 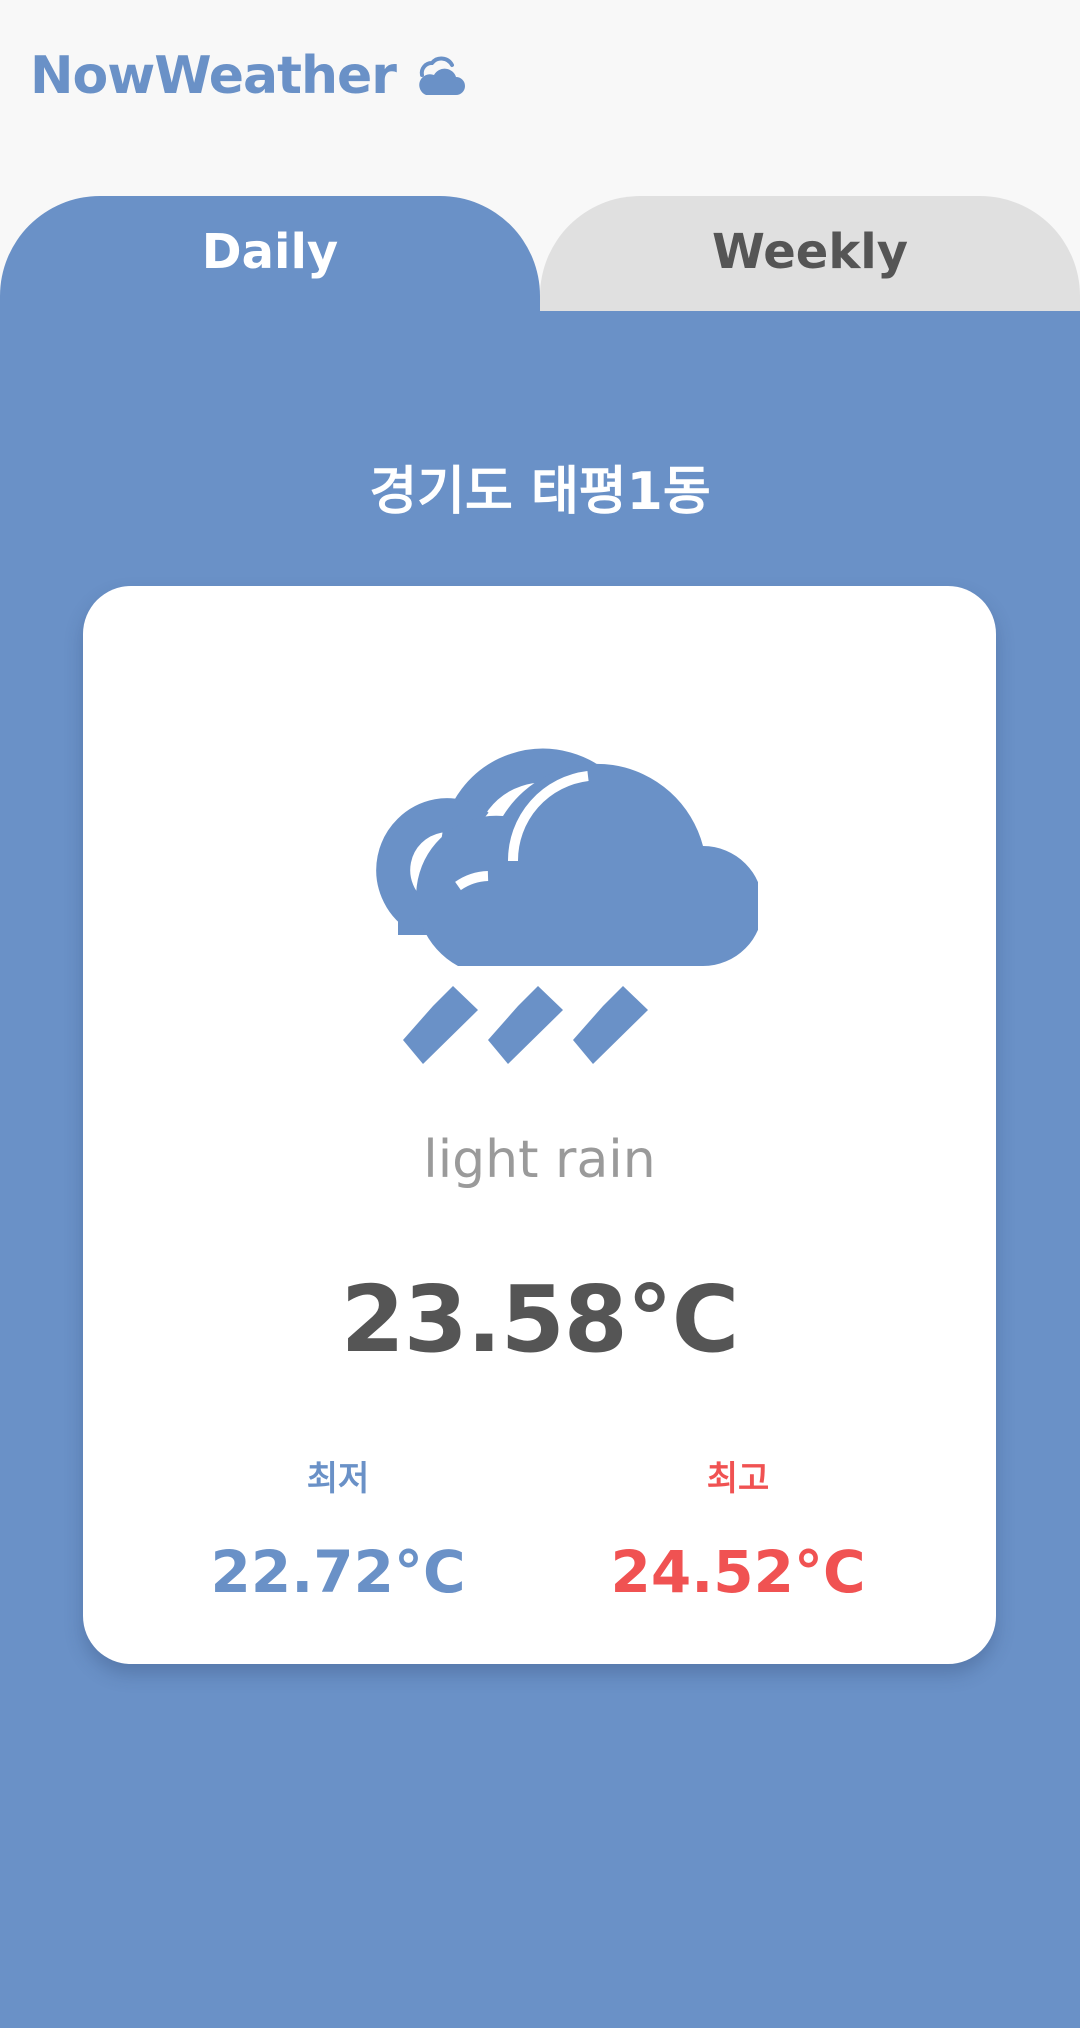 What do you see at coordinates (738, 1479) in the screenshot?
I see `max-temp-label: 최고` at bounding box center [738, 1479].